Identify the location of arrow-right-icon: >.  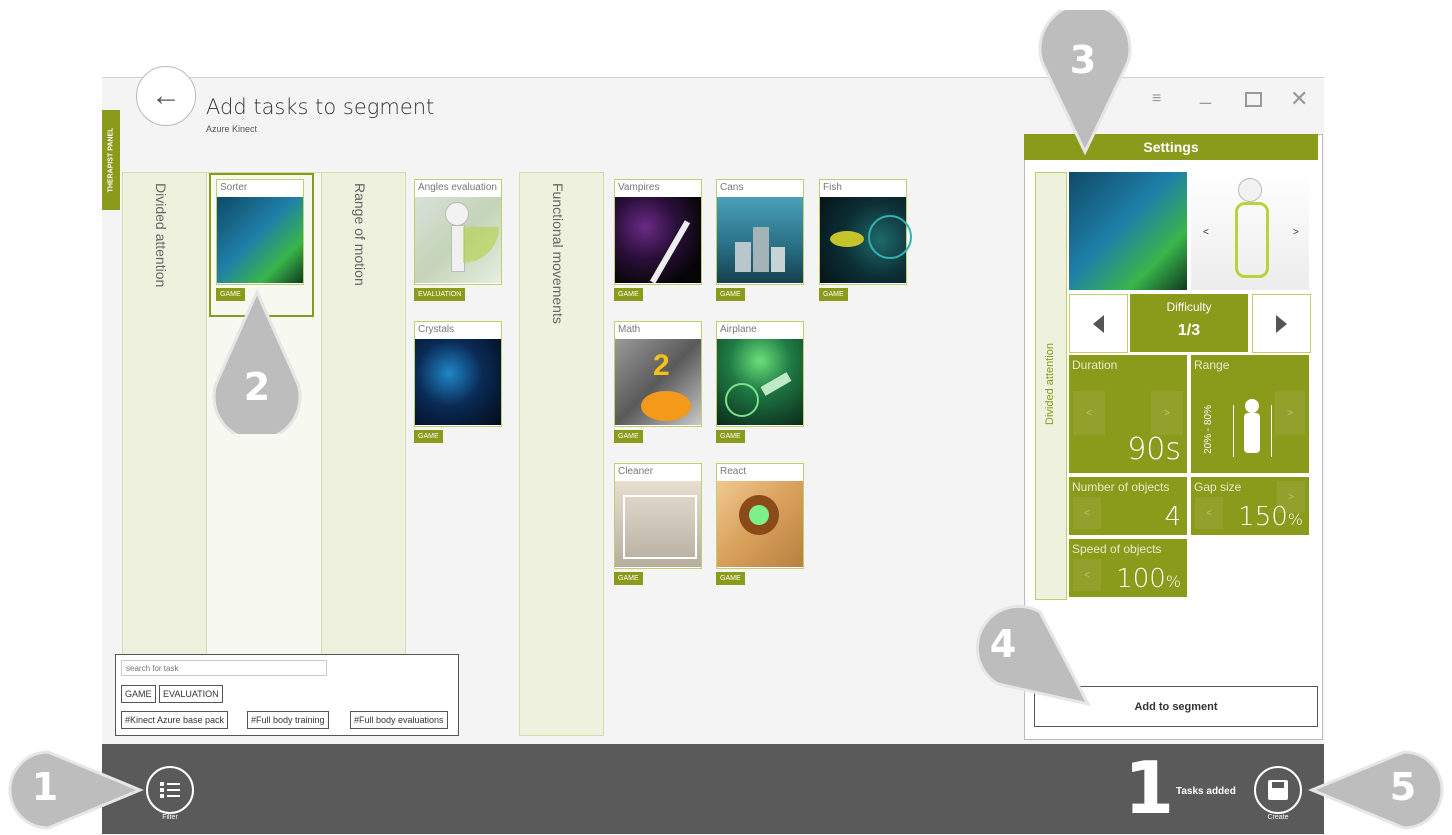
(1296, 232).